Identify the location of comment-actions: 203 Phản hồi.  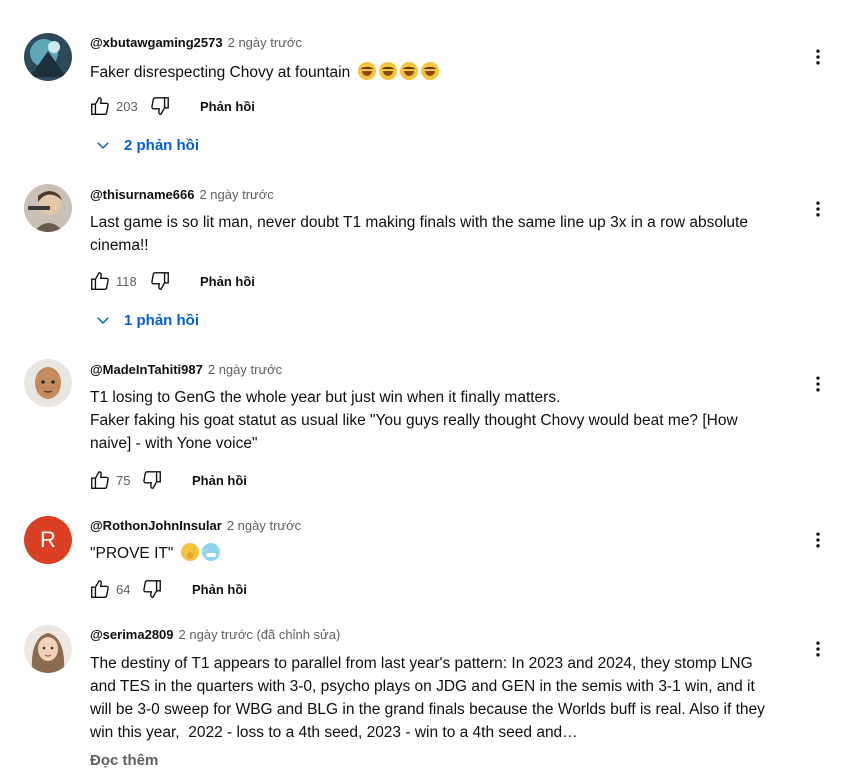
(170, 106).